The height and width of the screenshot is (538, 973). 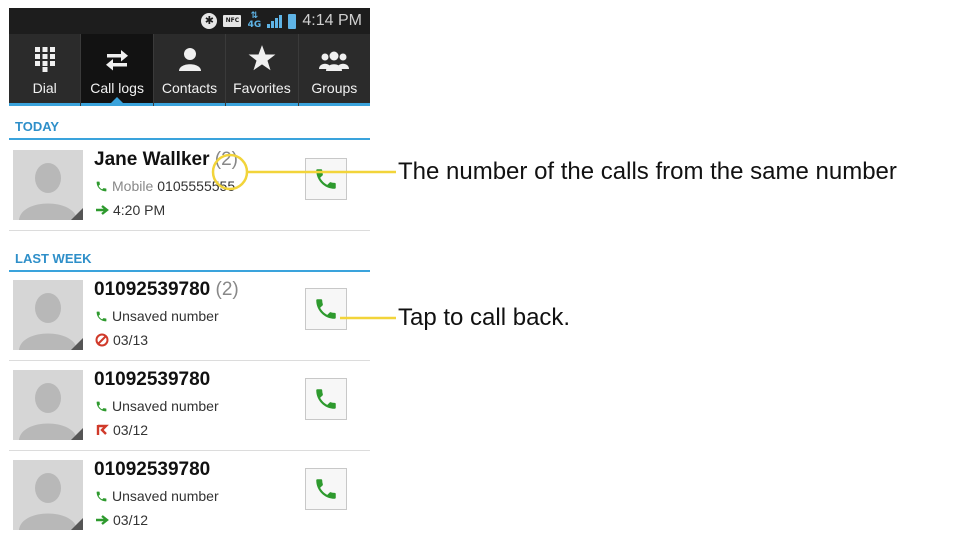 I want to click on annotation-overlay, so click(x=303, y=236).